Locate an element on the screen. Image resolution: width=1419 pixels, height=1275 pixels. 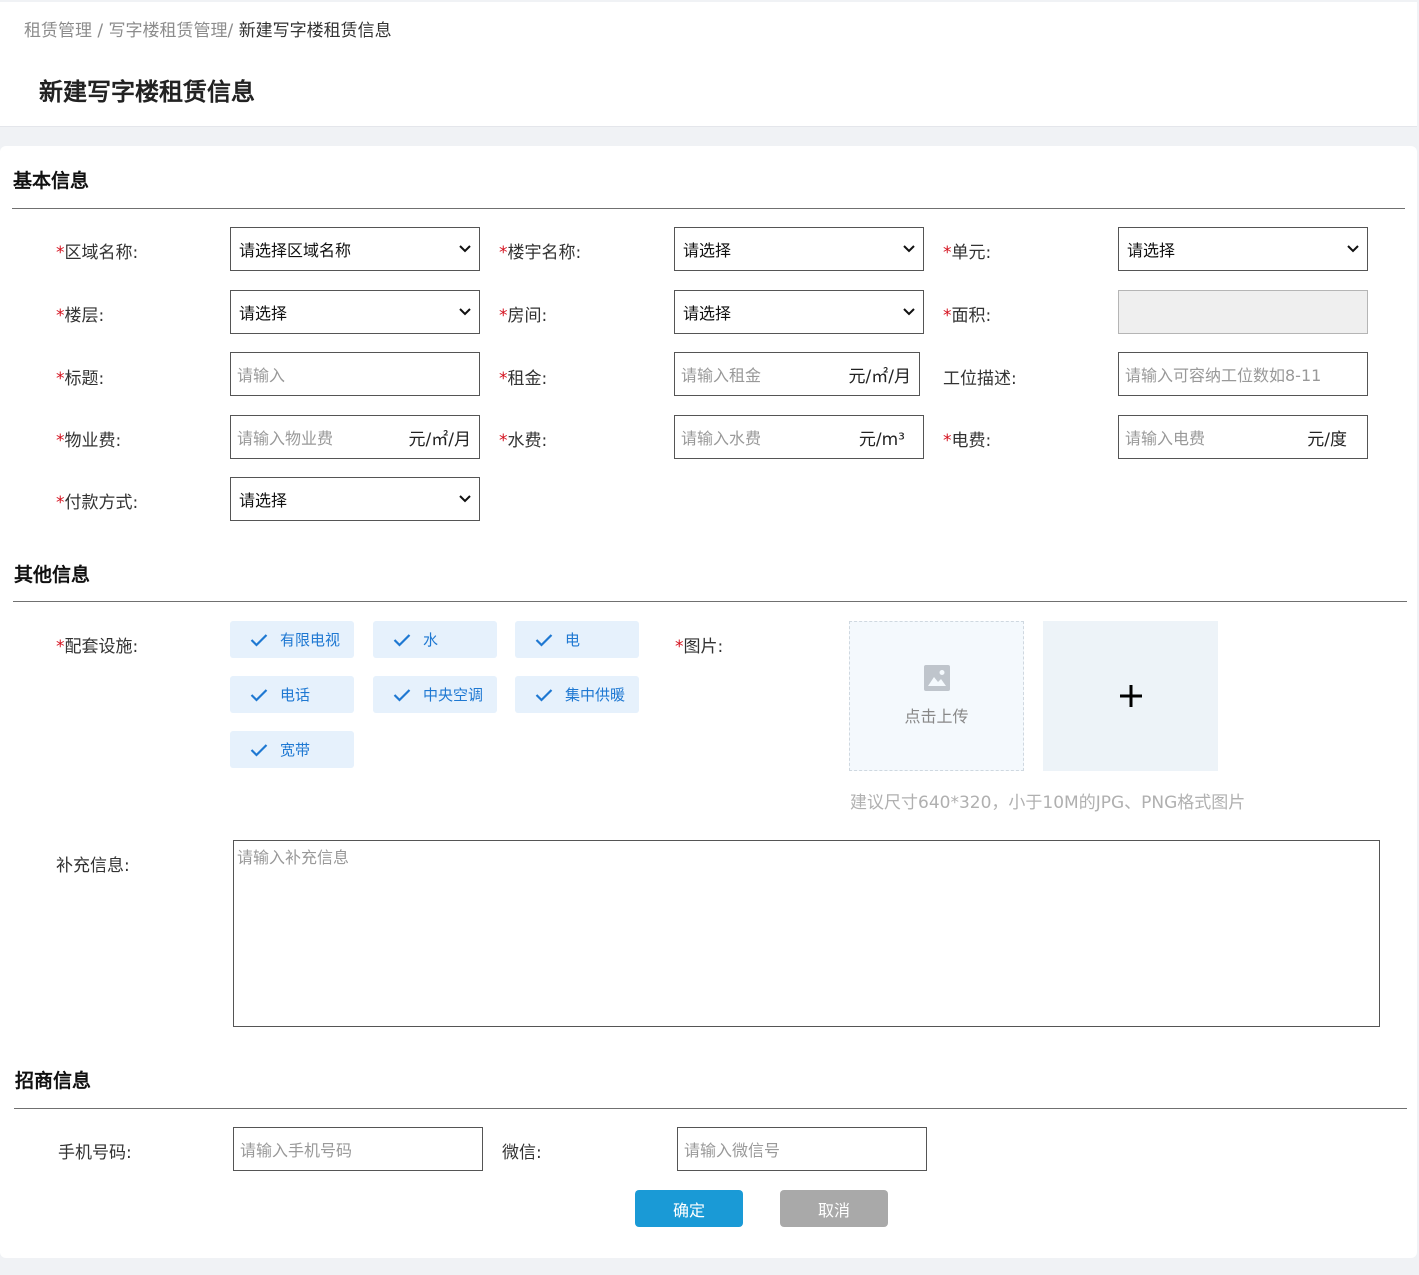
facility-chip-water: 水 is located at coordinates (435, 639).